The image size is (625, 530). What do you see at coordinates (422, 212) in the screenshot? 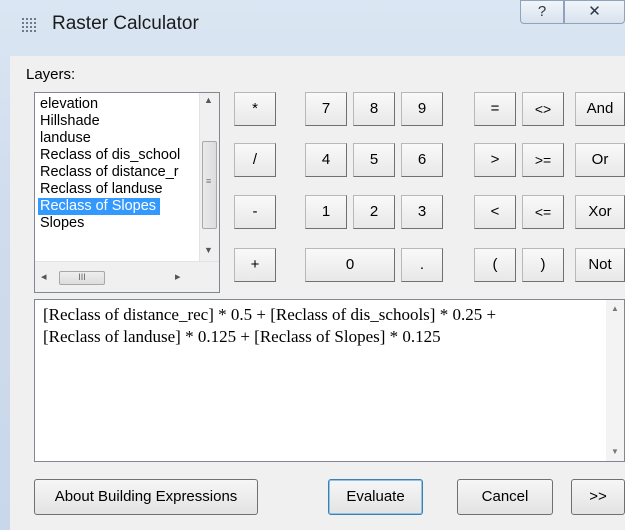
I see `digit-3-button: 3` at bounding box center [422, 212].